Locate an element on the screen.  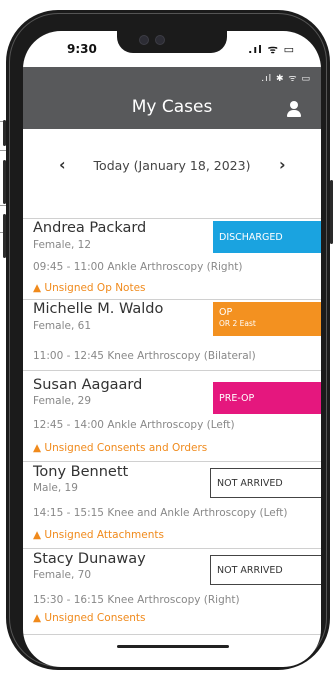
volume-down-button is located at coordinates (4, 236).